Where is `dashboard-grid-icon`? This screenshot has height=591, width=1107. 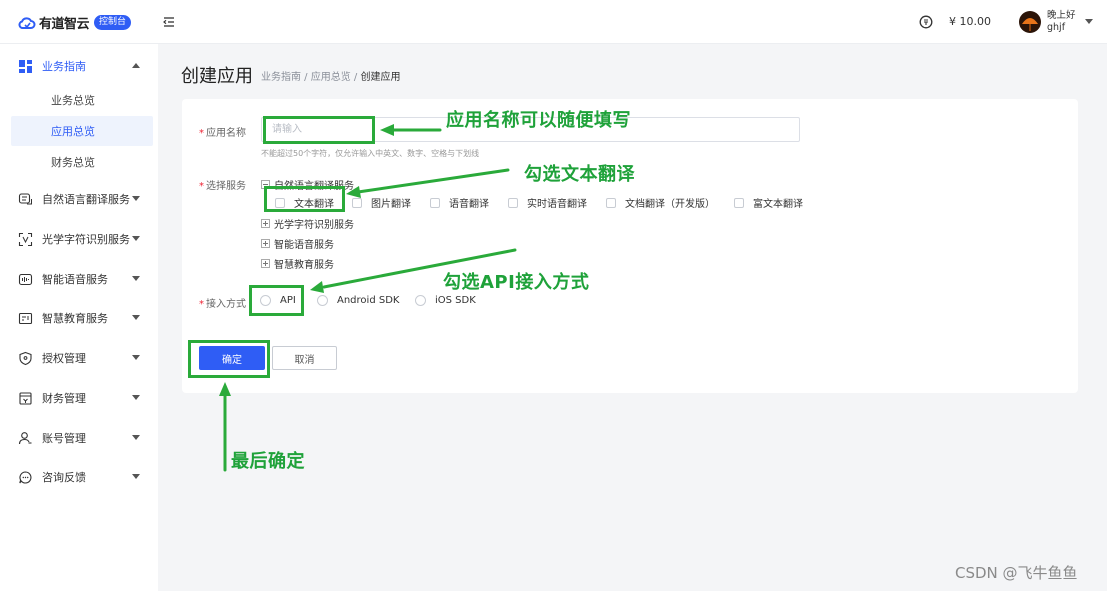
dashboard-grid-icon is located at coordinates (25, 66).